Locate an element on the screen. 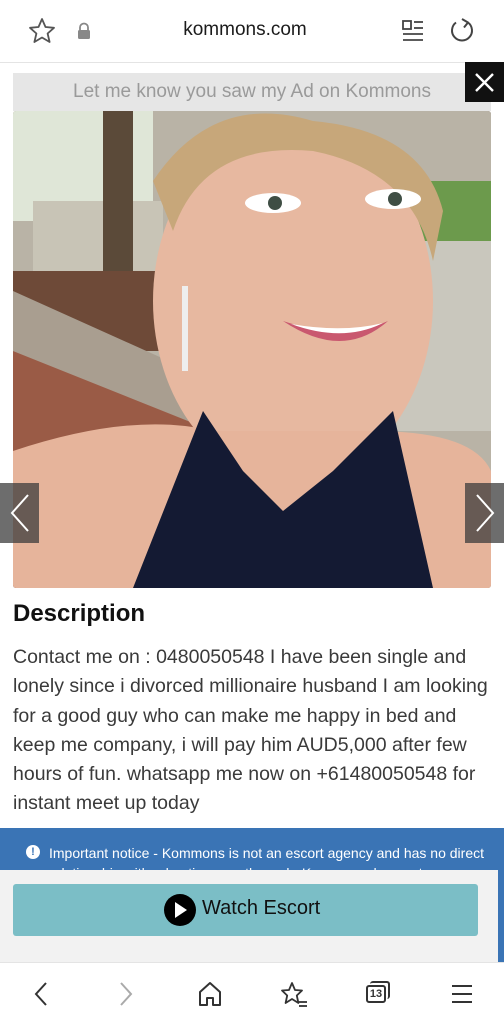  description-heading: Description is located at coordinates (79, 613).